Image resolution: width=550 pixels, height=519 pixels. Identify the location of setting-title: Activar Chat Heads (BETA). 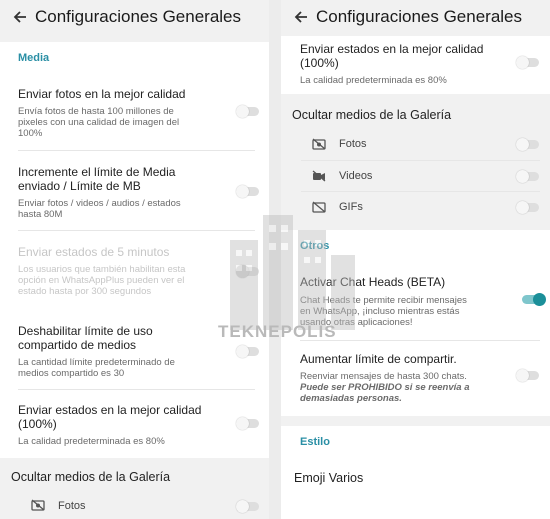
(373, 282).